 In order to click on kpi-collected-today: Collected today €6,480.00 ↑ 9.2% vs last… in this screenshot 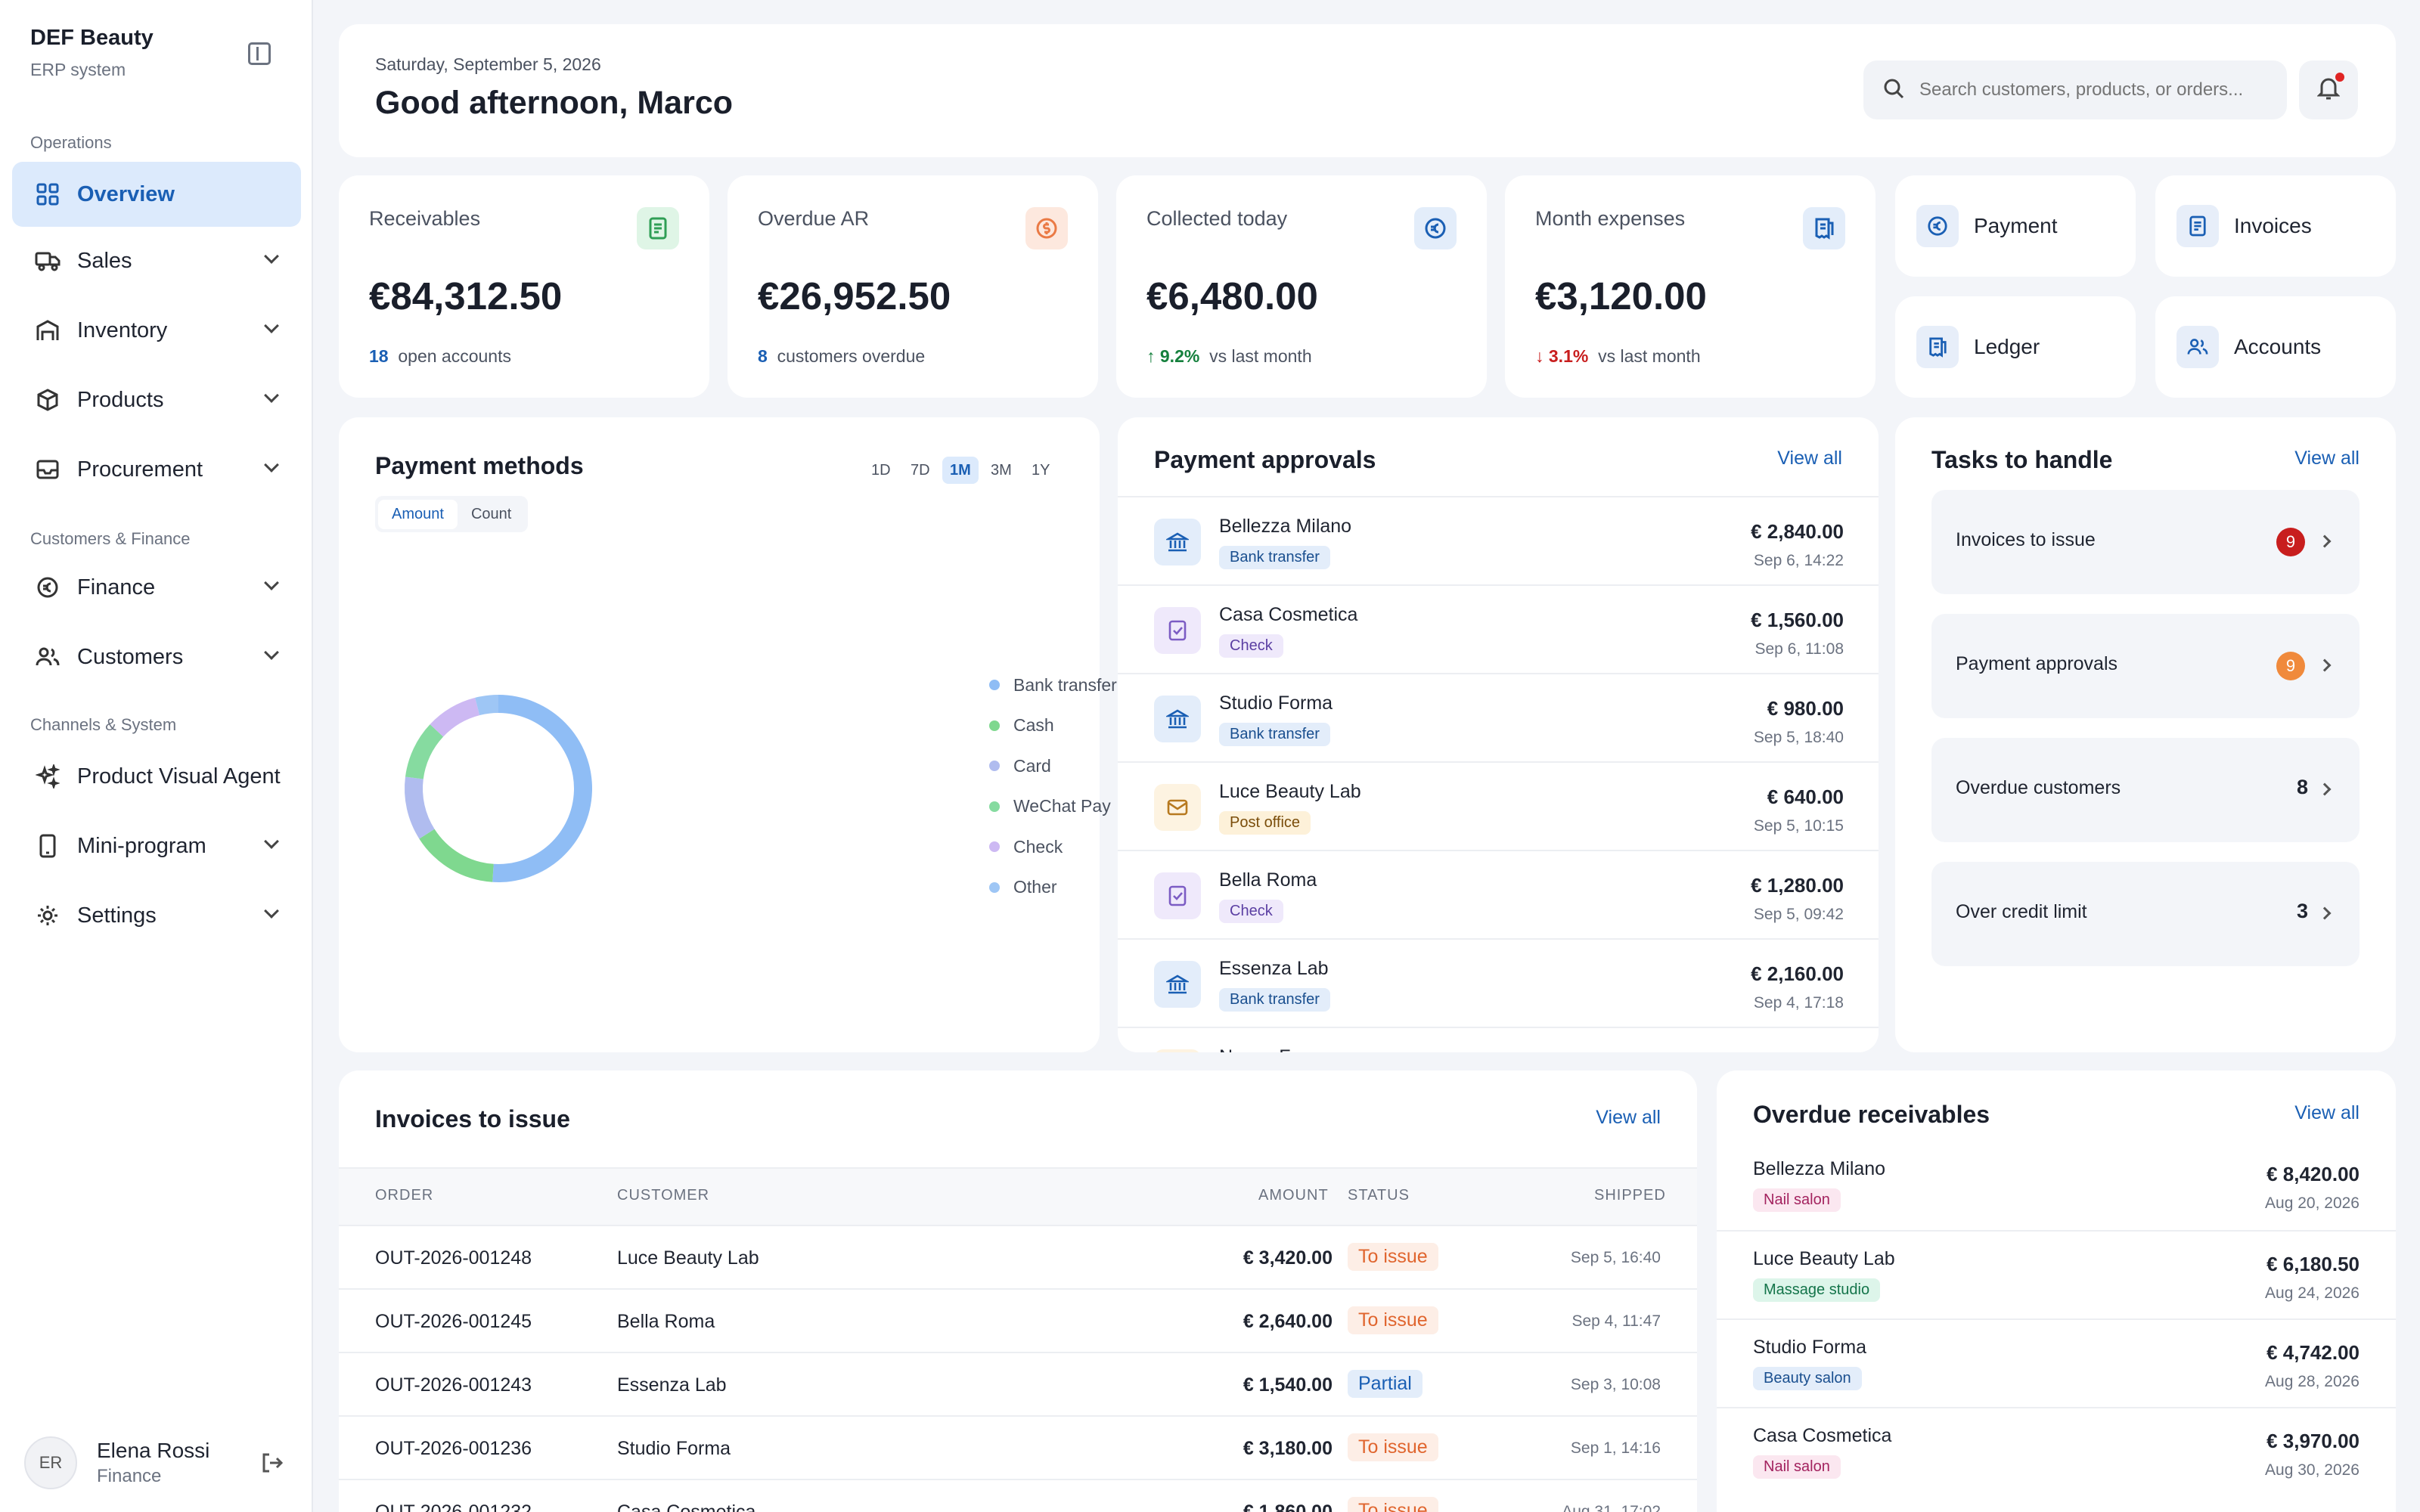, I will do `click(1301, 286)`.